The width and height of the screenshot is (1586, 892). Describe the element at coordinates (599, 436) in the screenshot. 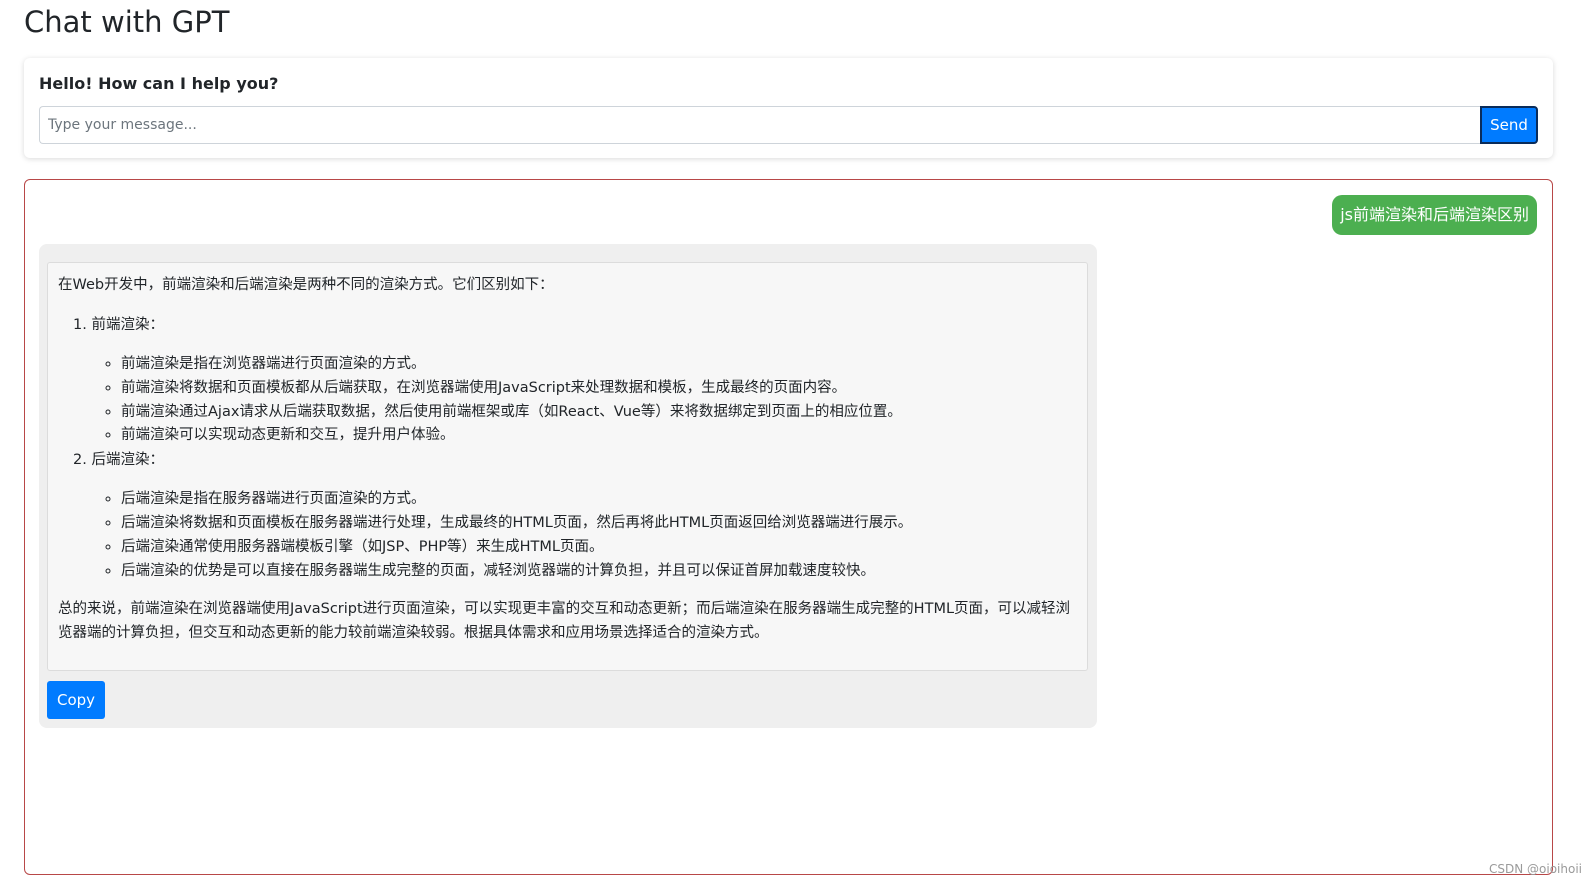

I see `list-item: 前端渲染可以实现动态更新和交互，提升用户体验。` at that location.